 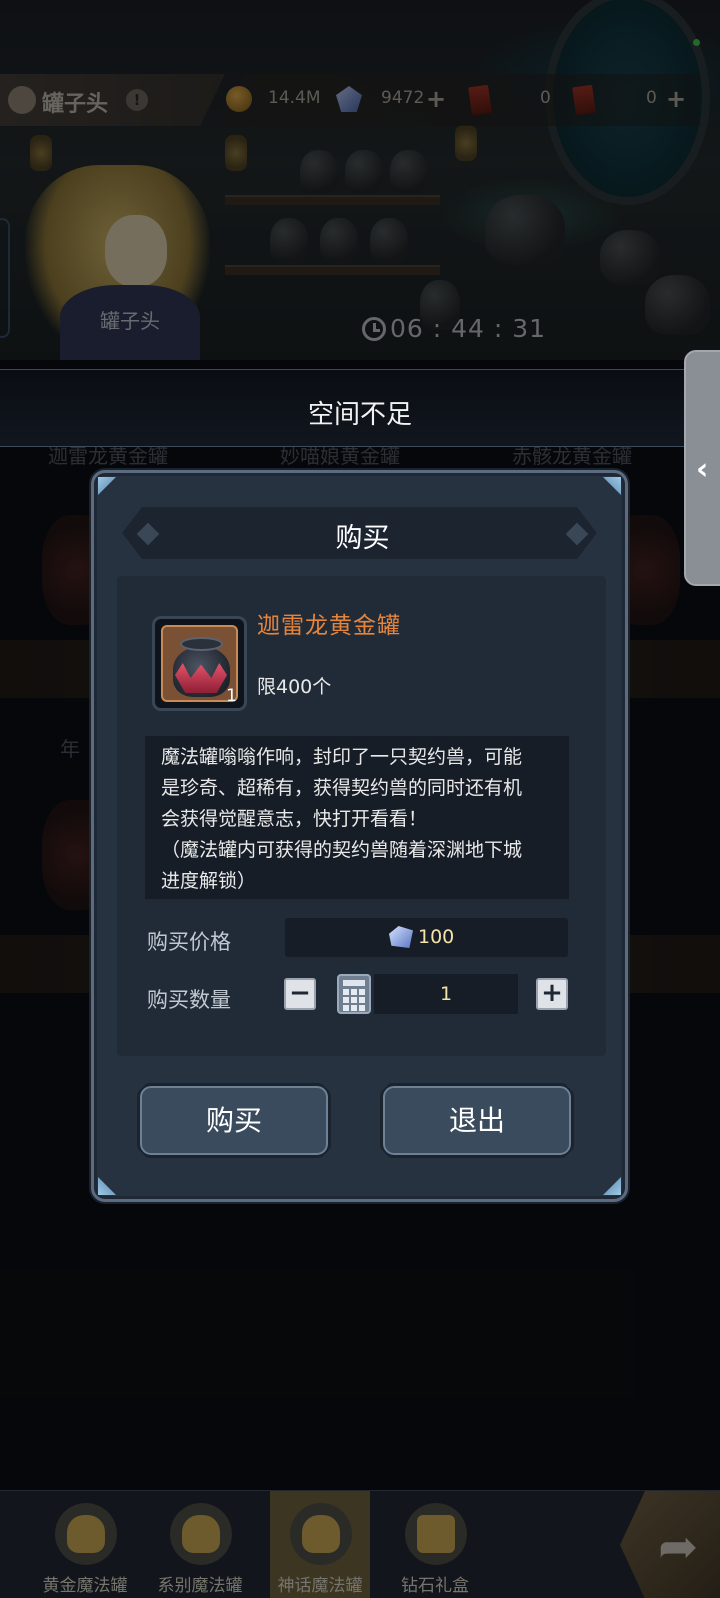 What do you see at coordinates (75, 104) in the screenshot?
I see `player-name: 罐子头` at bounding box center [75, 104].